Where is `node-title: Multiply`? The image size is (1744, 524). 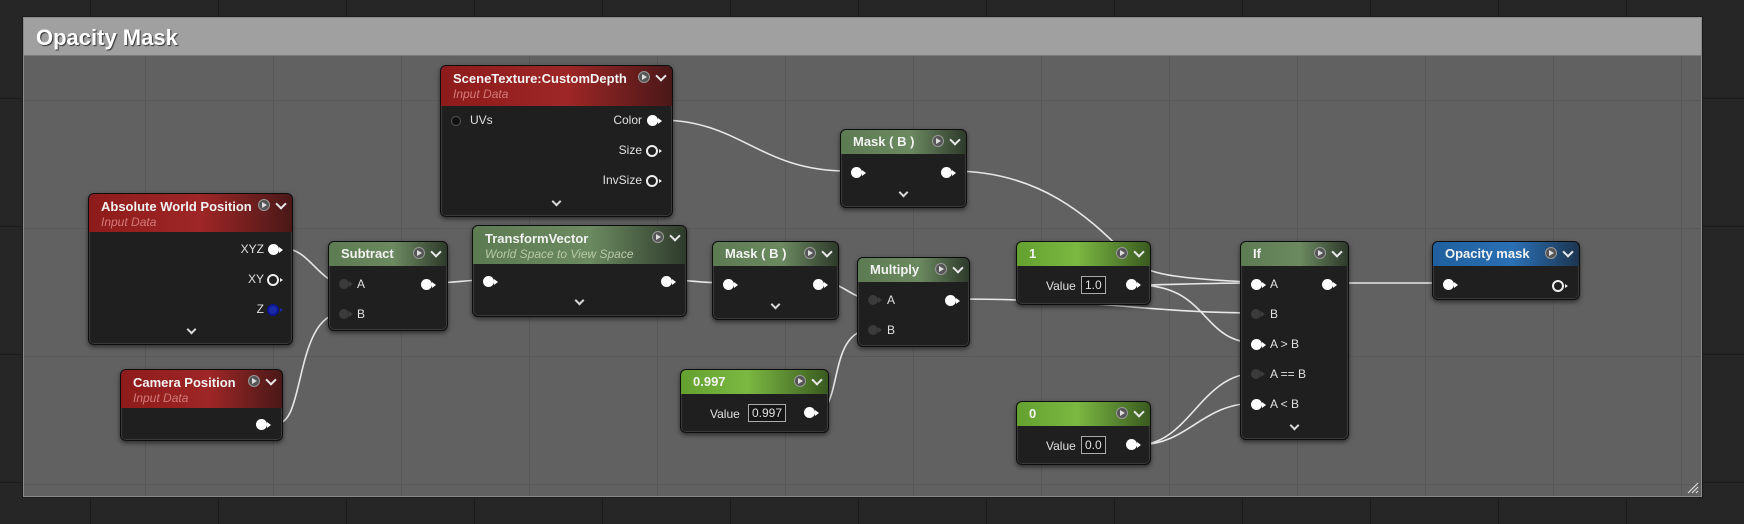
node-title: Multiply is located at coordinates (895, 269).